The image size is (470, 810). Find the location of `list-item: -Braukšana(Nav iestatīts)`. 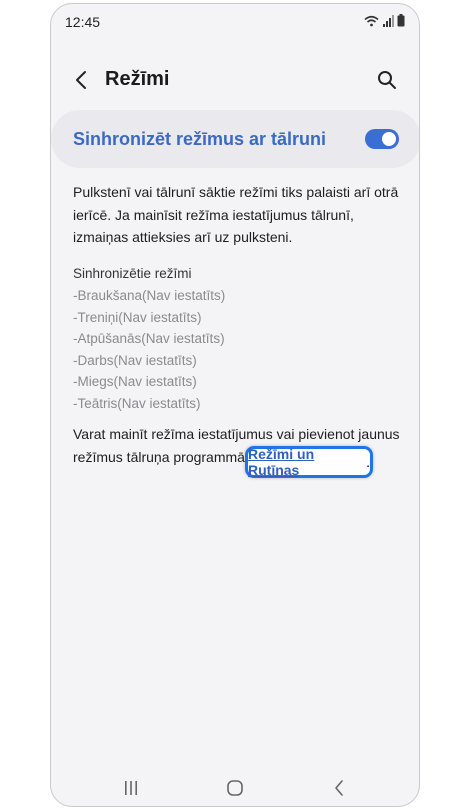

list-item: -Braukšana(Nav iestatīts) is located at coordinates (149, 295).